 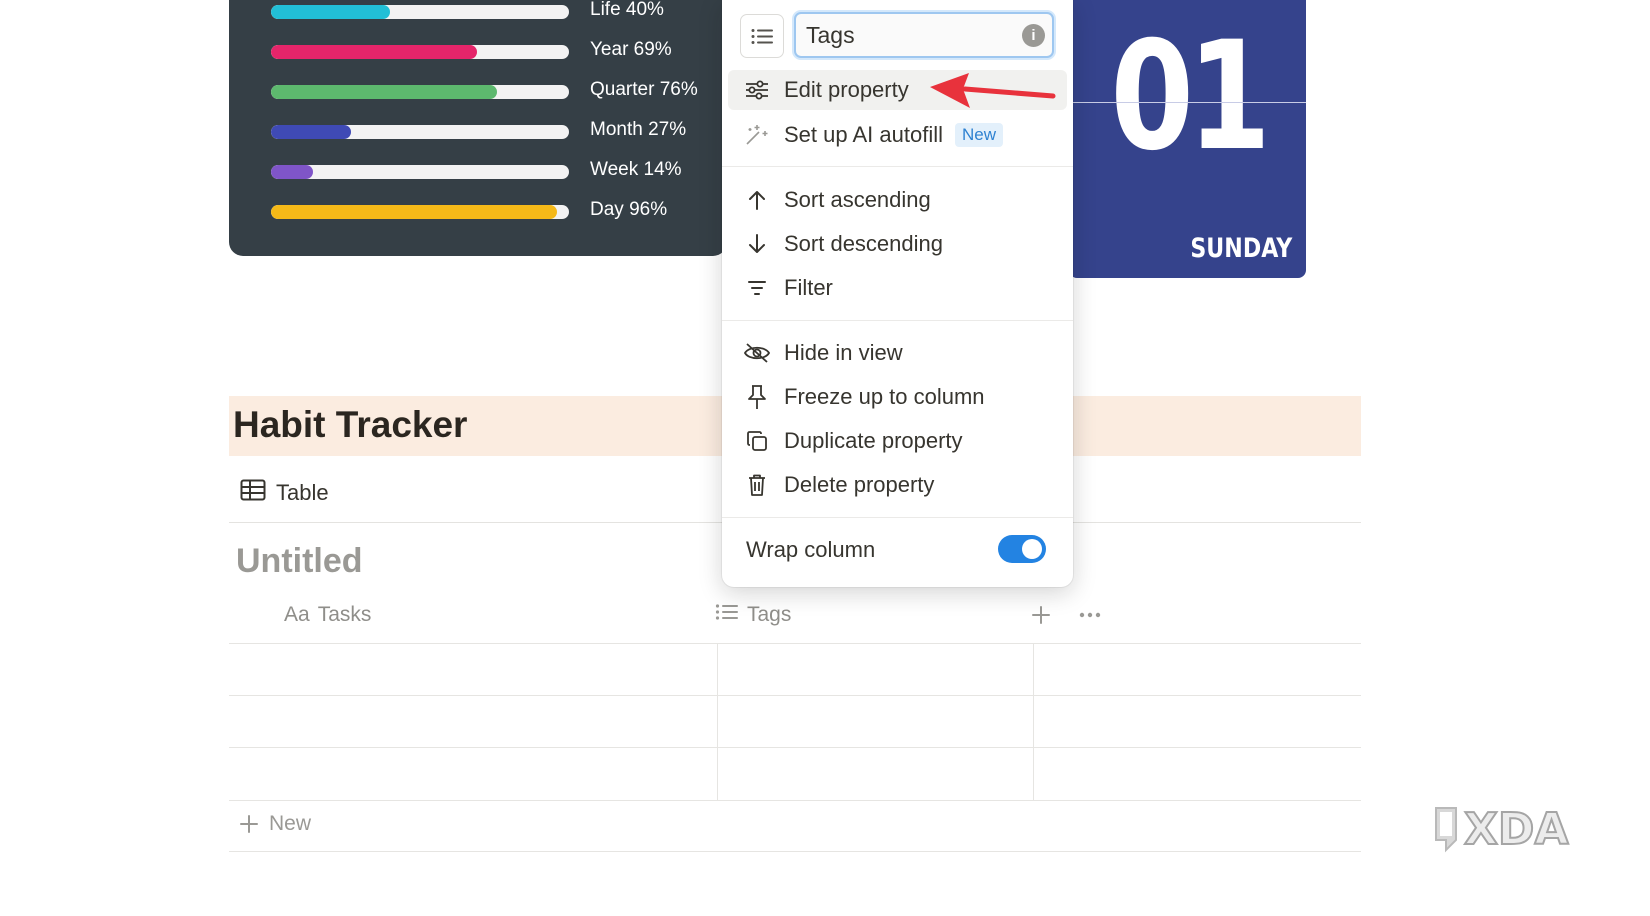 What do you see at coordinates (863, 243) in the screenshot?
I see `menu-item-label: Sort descending` at bounding box center [863, 243].